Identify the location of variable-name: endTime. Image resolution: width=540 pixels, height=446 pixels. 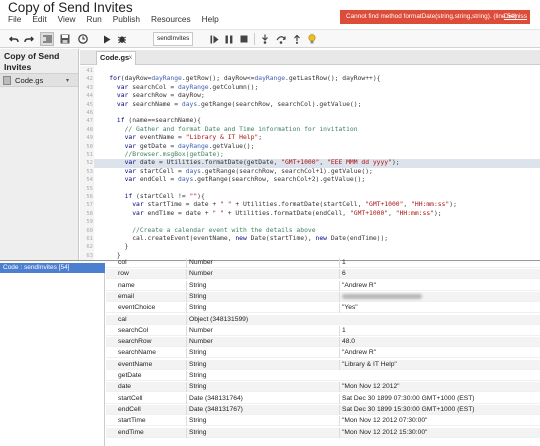
(131, 432).